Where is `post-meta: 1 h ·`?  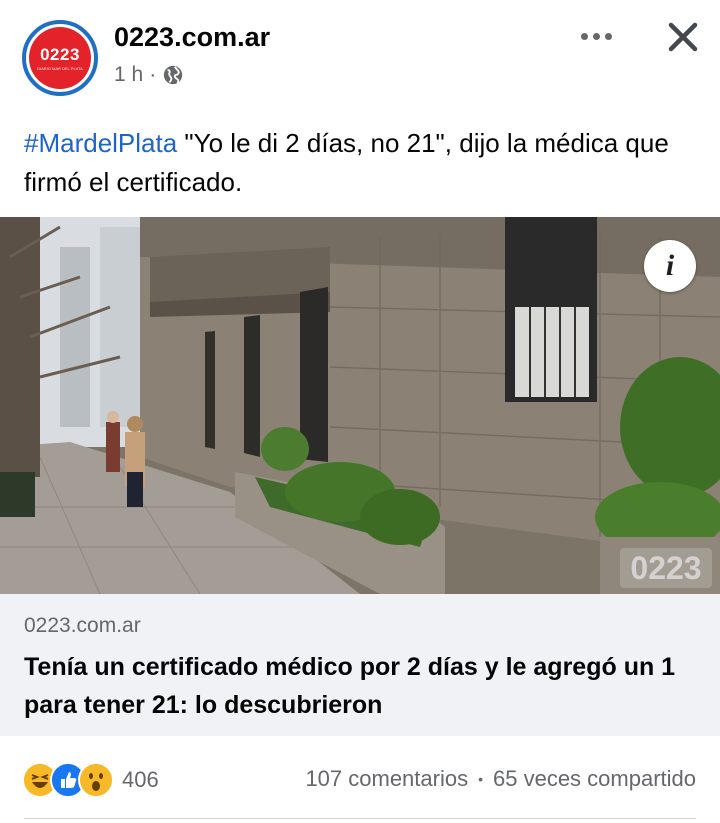 post-meta: 1 h · is located at coordinates (149, 75).